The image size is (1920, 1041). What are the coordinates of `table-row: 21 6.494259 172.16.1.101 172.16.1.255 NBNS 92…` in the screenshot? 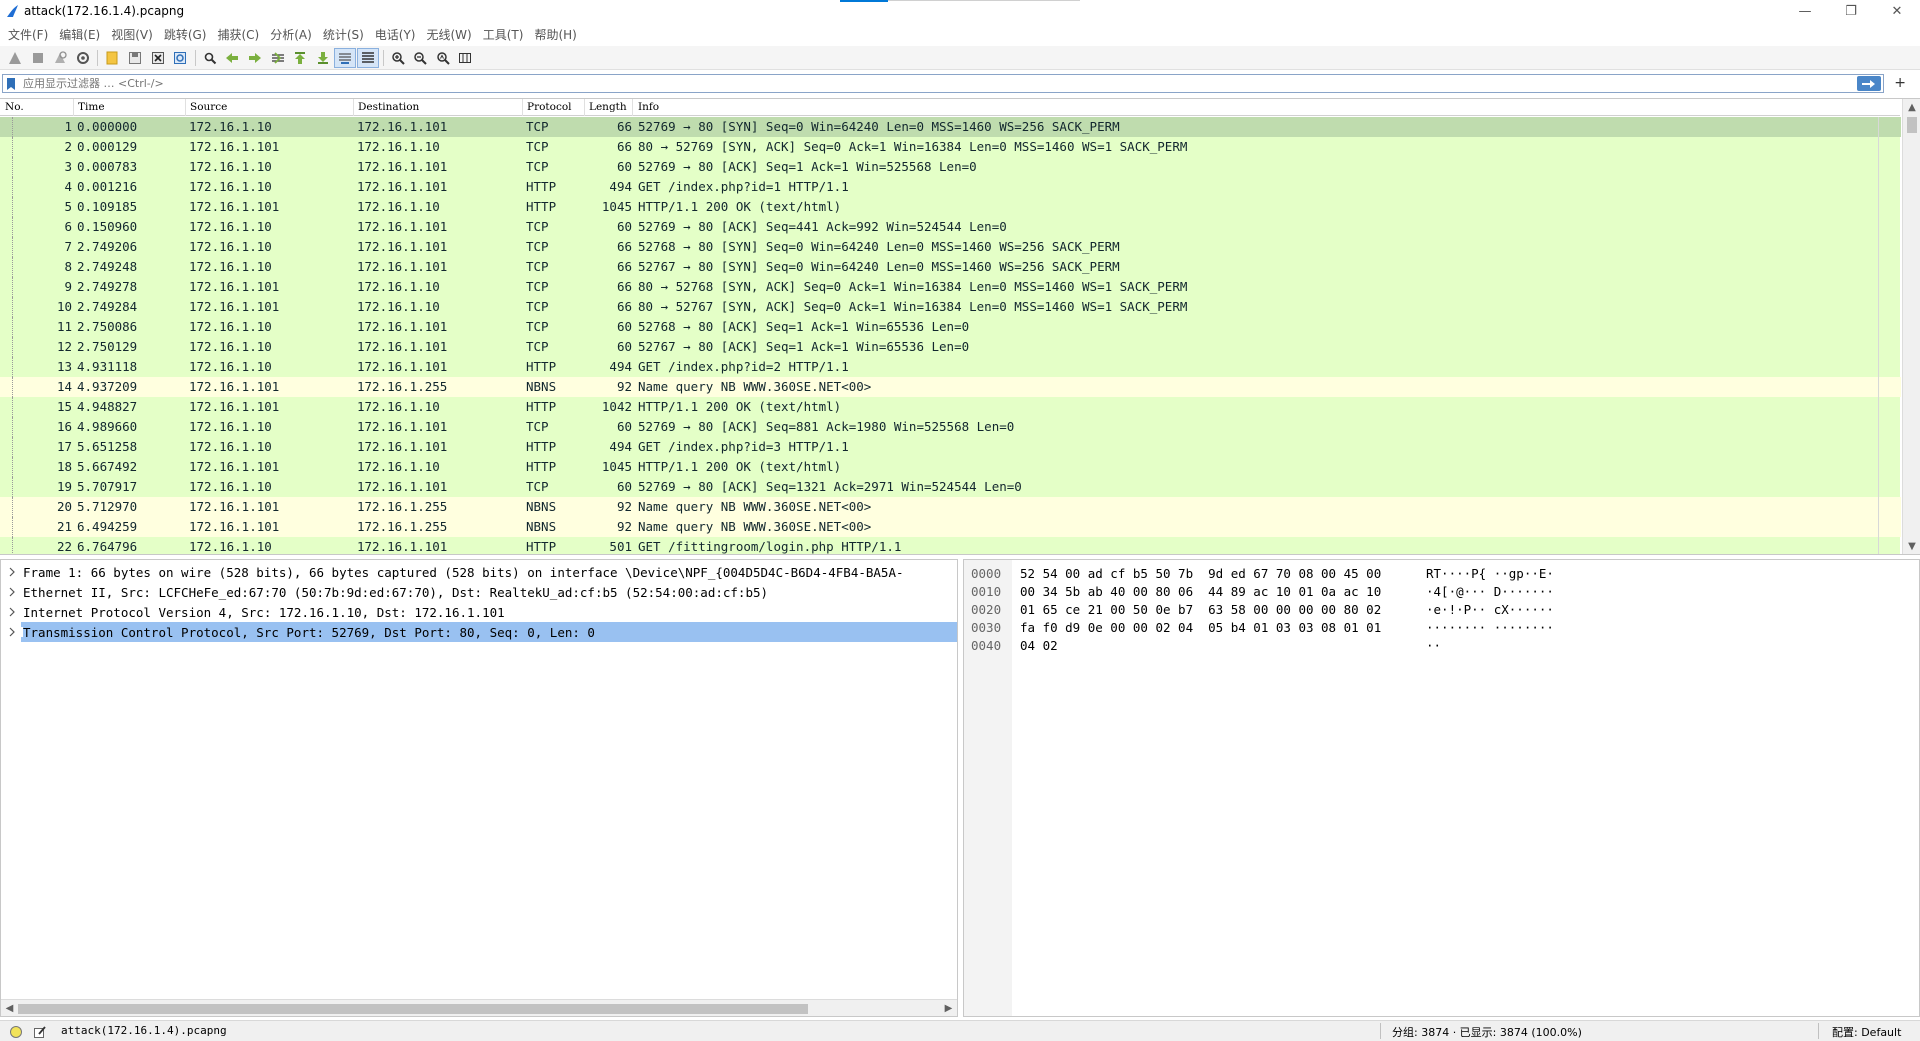 It's located at (939, 527).